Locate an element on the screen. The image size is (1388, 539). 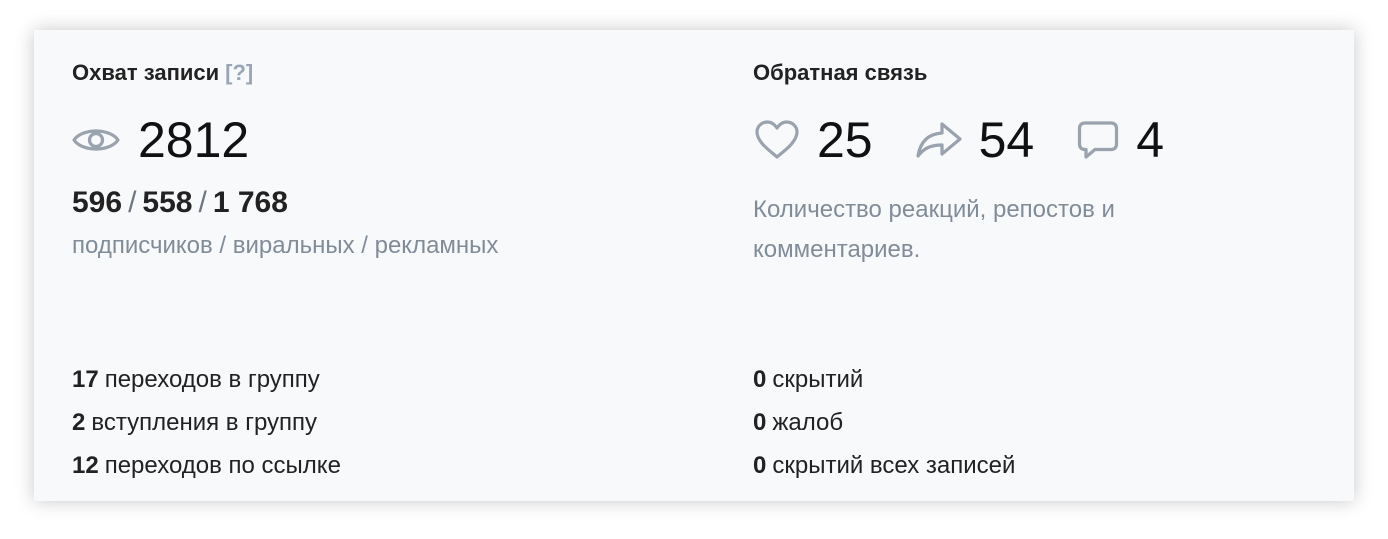
likes-metric: 25 is located at coordinates (813, 140).